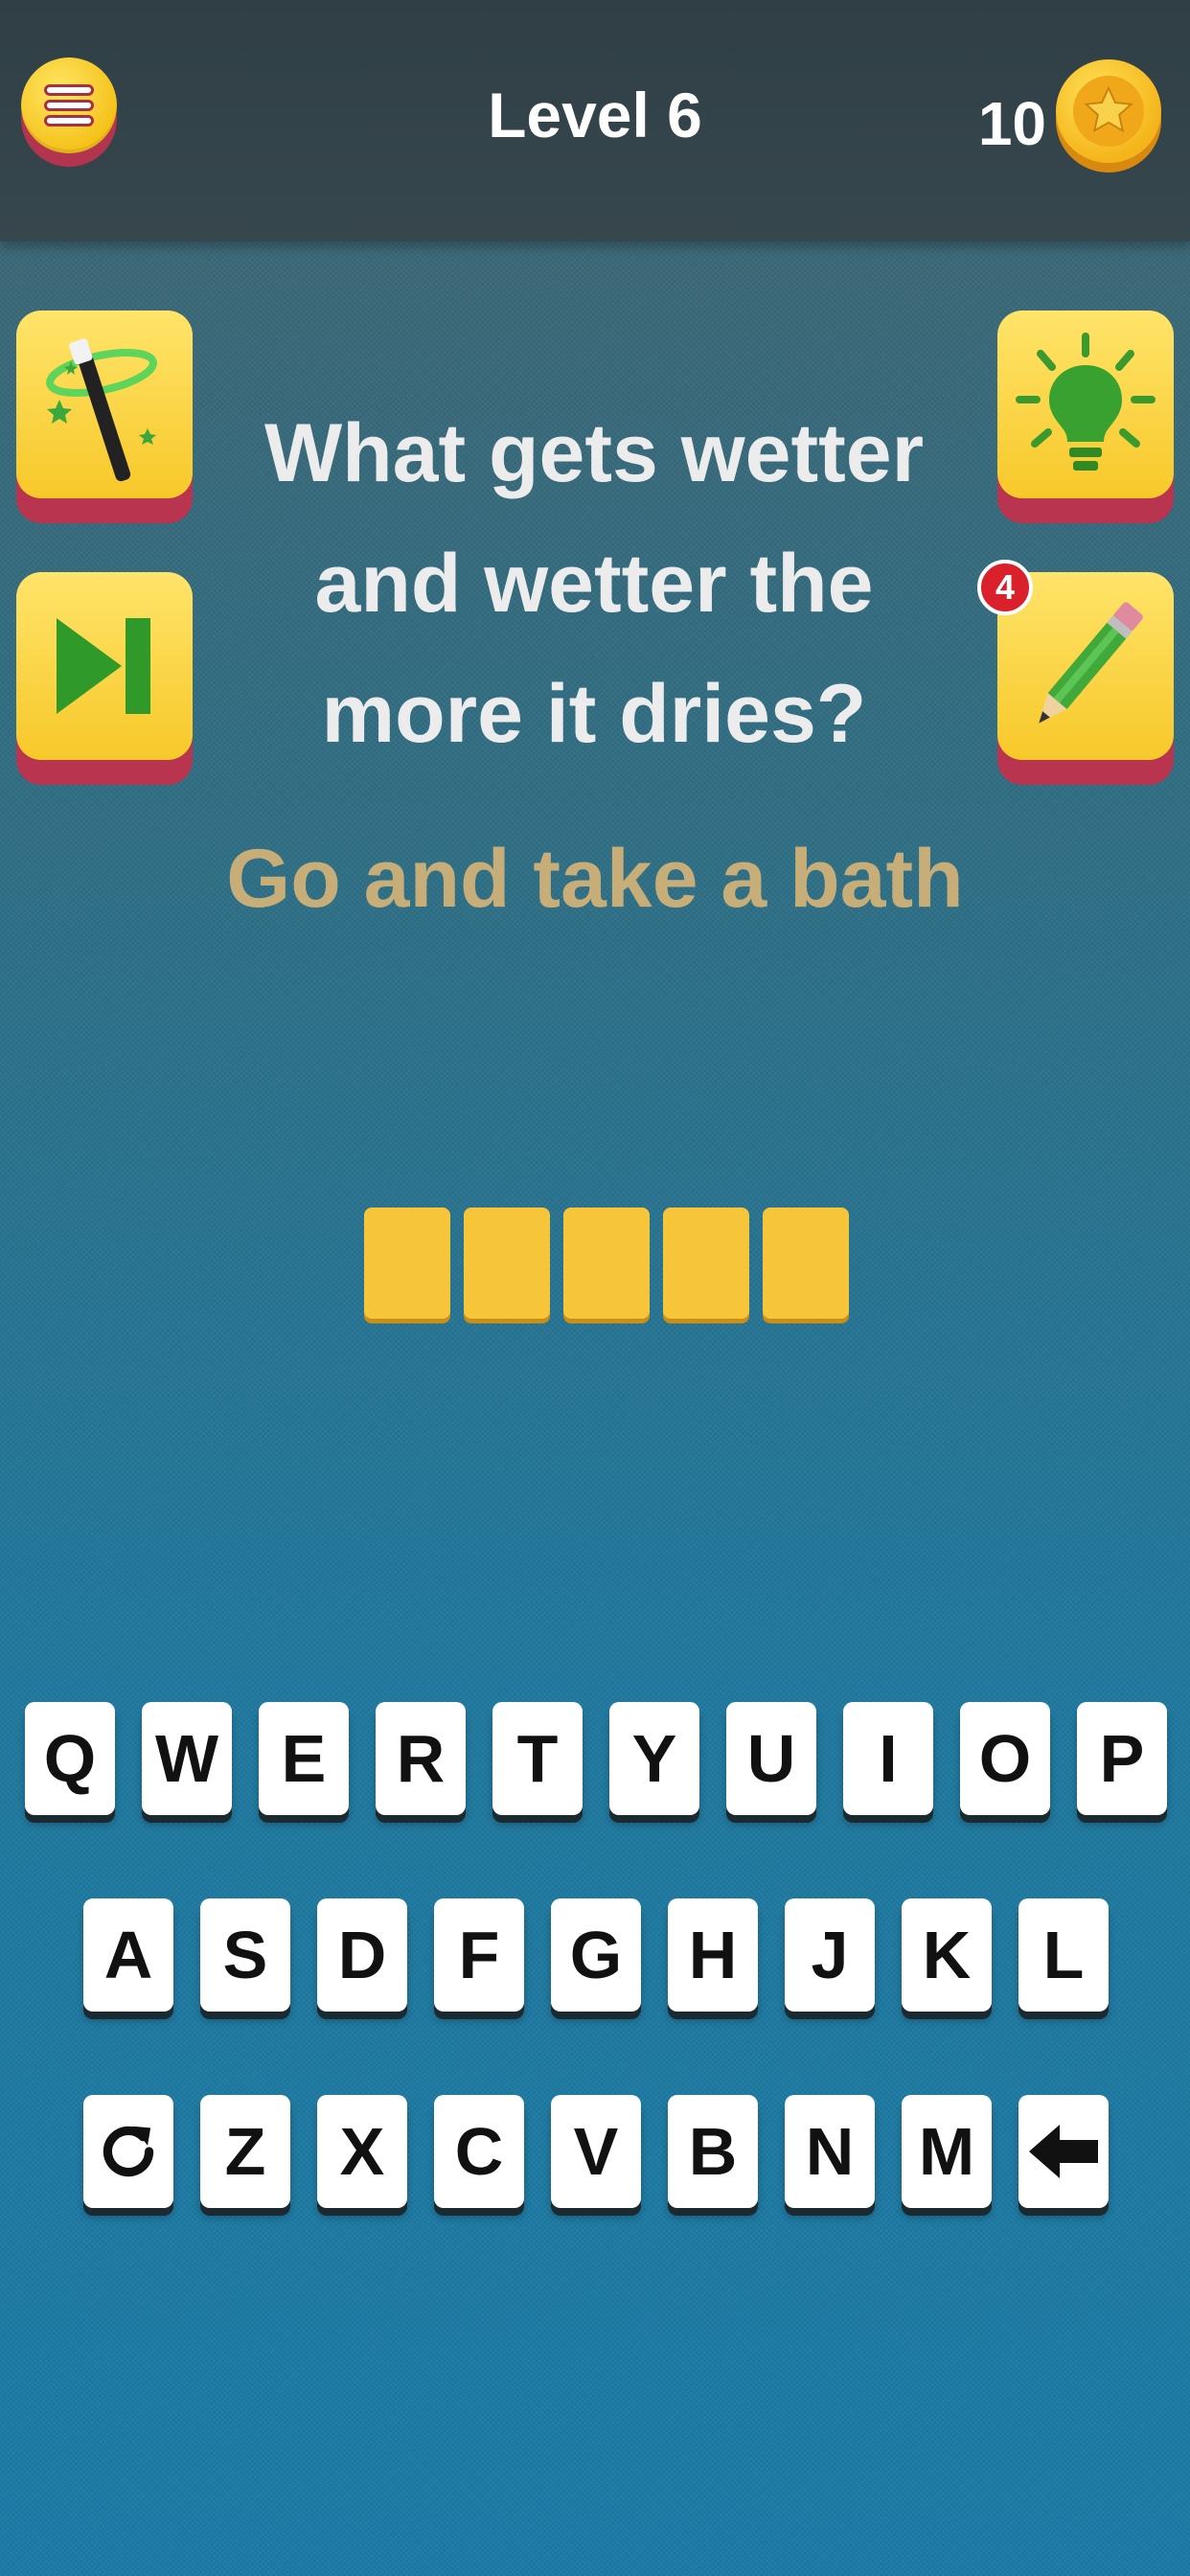 The width and height of the screenshot is (1190, 2576). I want to click on reset-key, so click(128, 2151).